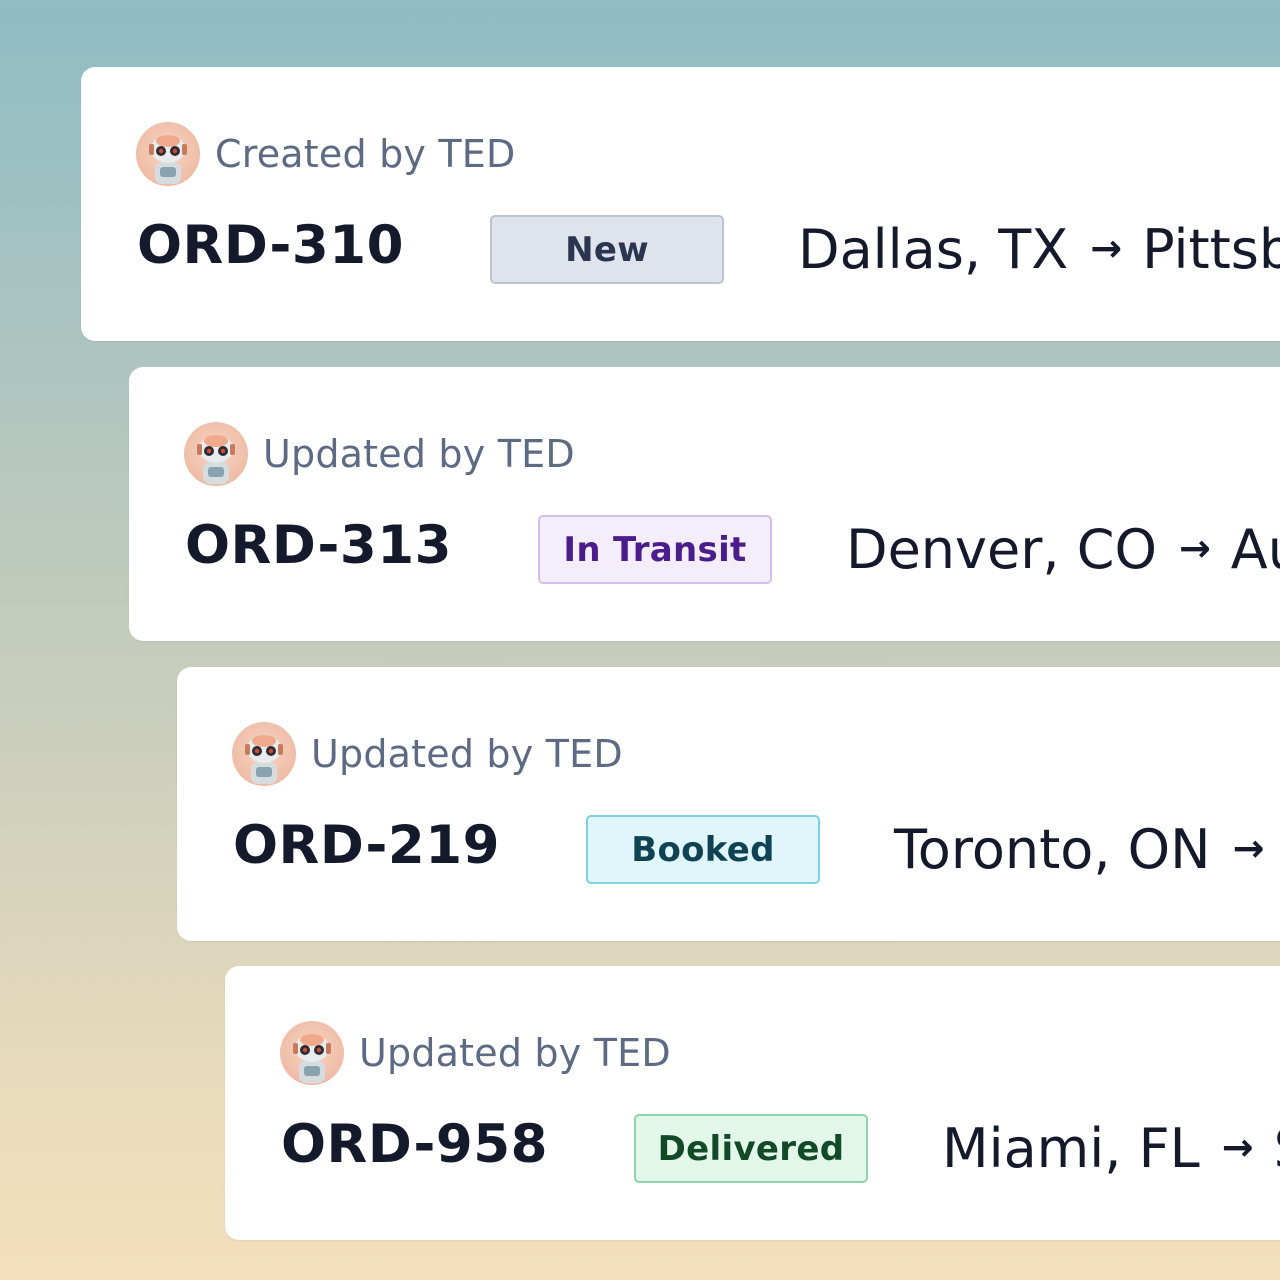 Image resolution: width=1280 pixels, height=1280 pixels. I want to click on route: Toronto, ON →, so click(1087, 849).